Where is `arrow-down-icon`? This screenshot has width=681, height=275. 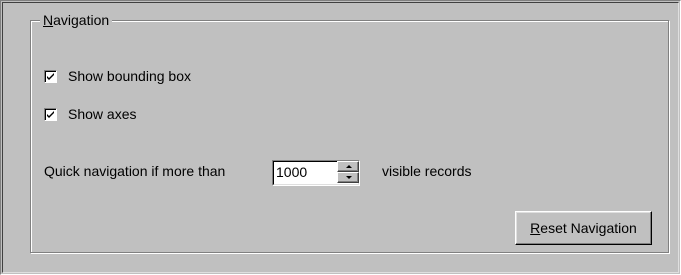 arrow-down-icon is located at coordinates (349, 177).